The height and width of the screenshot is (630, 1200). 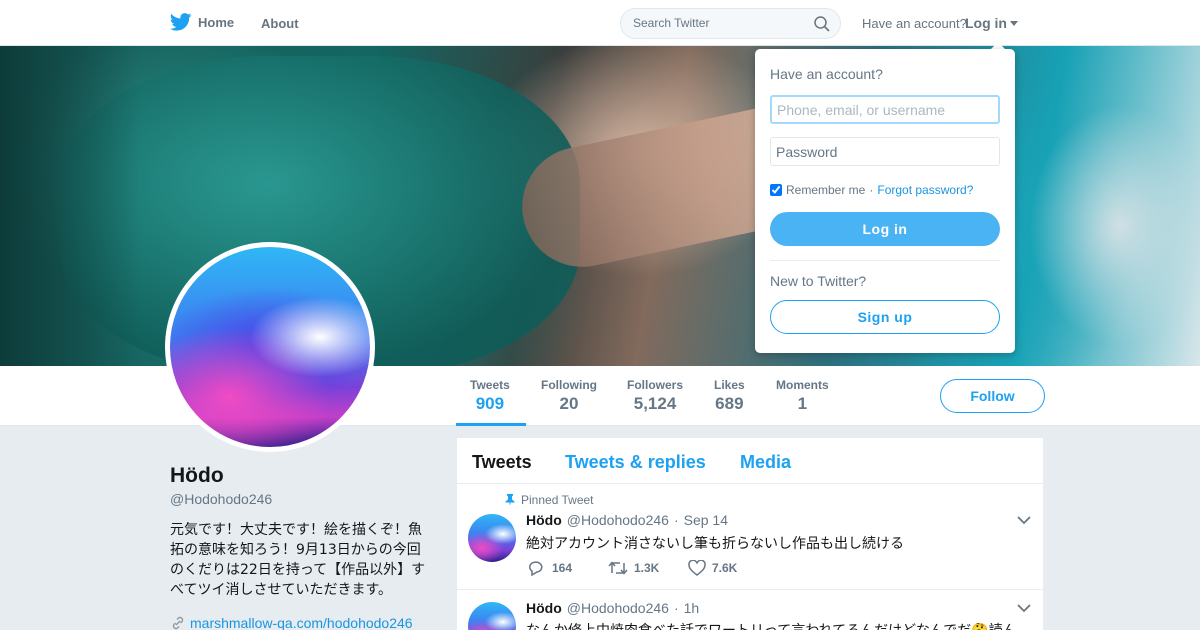 What do you see at coordinates (536, 568) in the screenshot?
I see `reply-icon` at bounding box center [536, 568].